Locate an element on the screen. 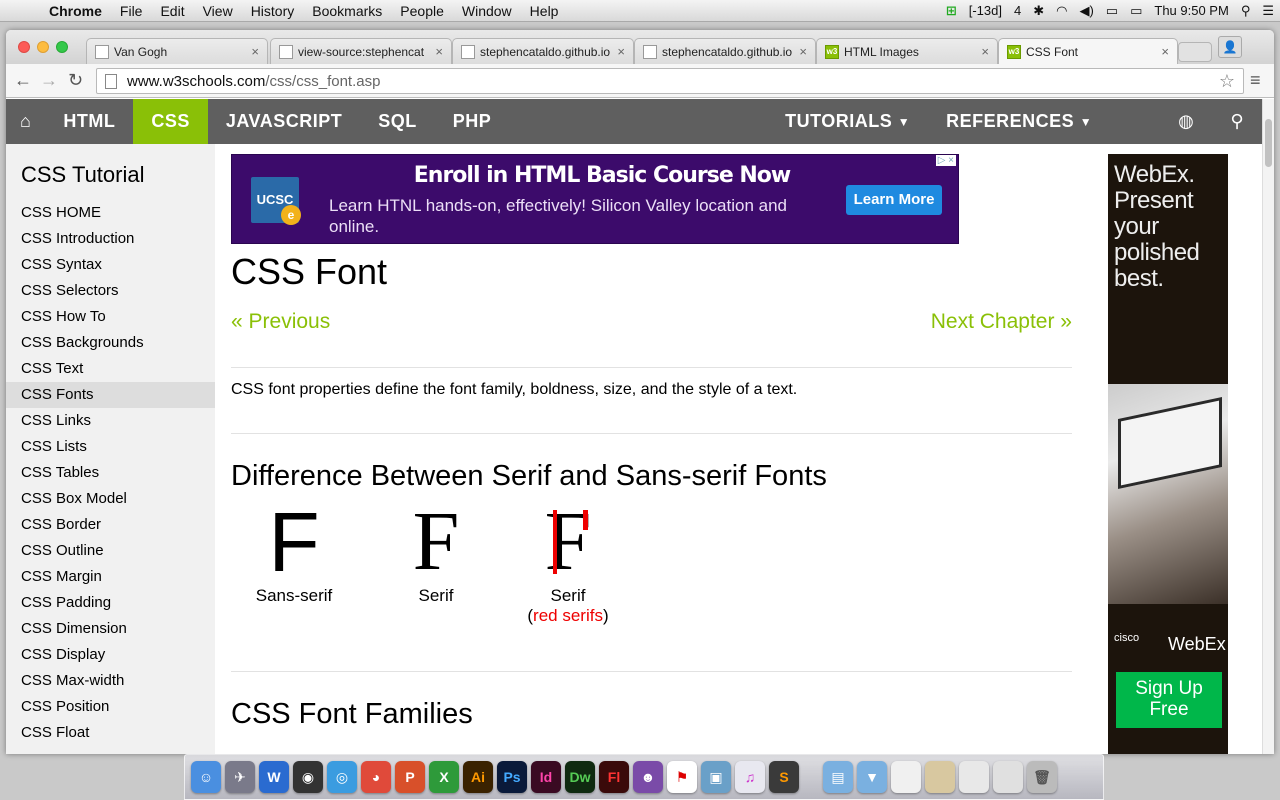 The width and height of the screenshot is (1280, 800). sidebar-item-css-syntax: CSS Syntax is located at coordinates (110, 265).